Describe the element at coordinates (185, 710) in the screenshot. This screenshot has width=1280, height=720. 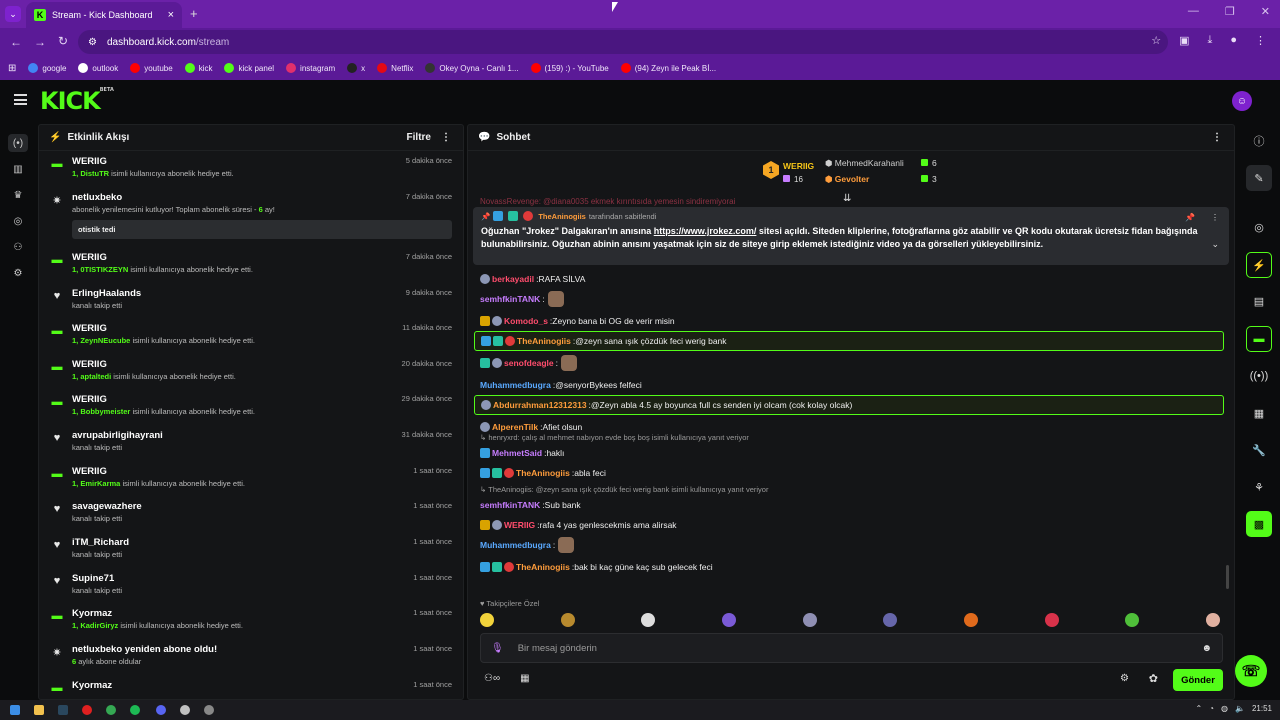
I see `chrome-active-icon` at that location.